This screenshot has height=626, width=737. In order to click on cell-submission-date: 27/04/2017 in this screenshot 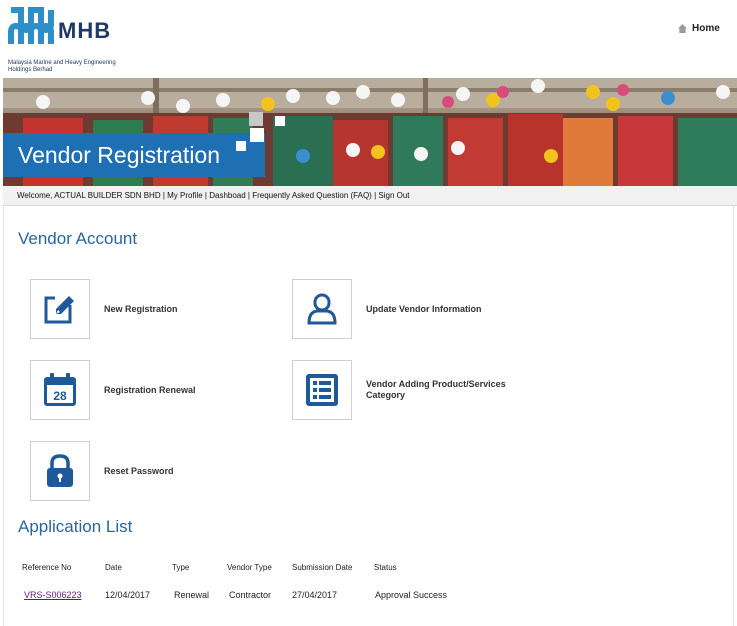, I will do `click(315, 595)`.